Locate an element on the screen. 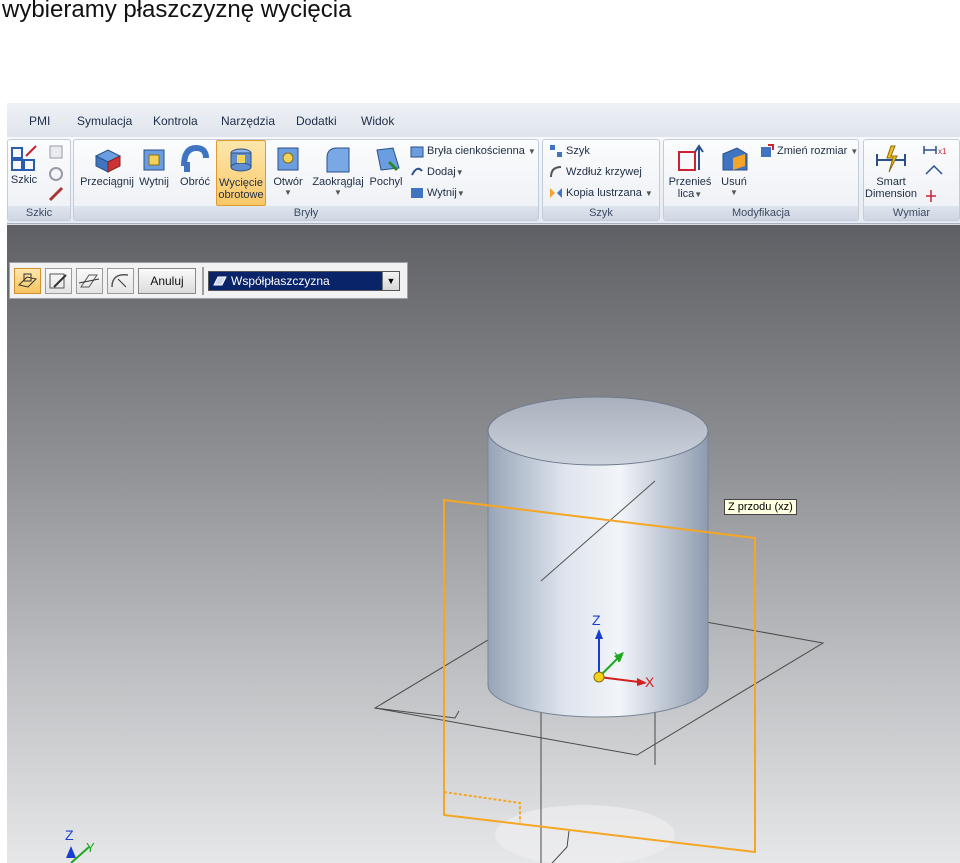 The width and height of the screenshot is (960, 863). menu-narzedzia: Narzędzia is located at coordinates (248, 121).